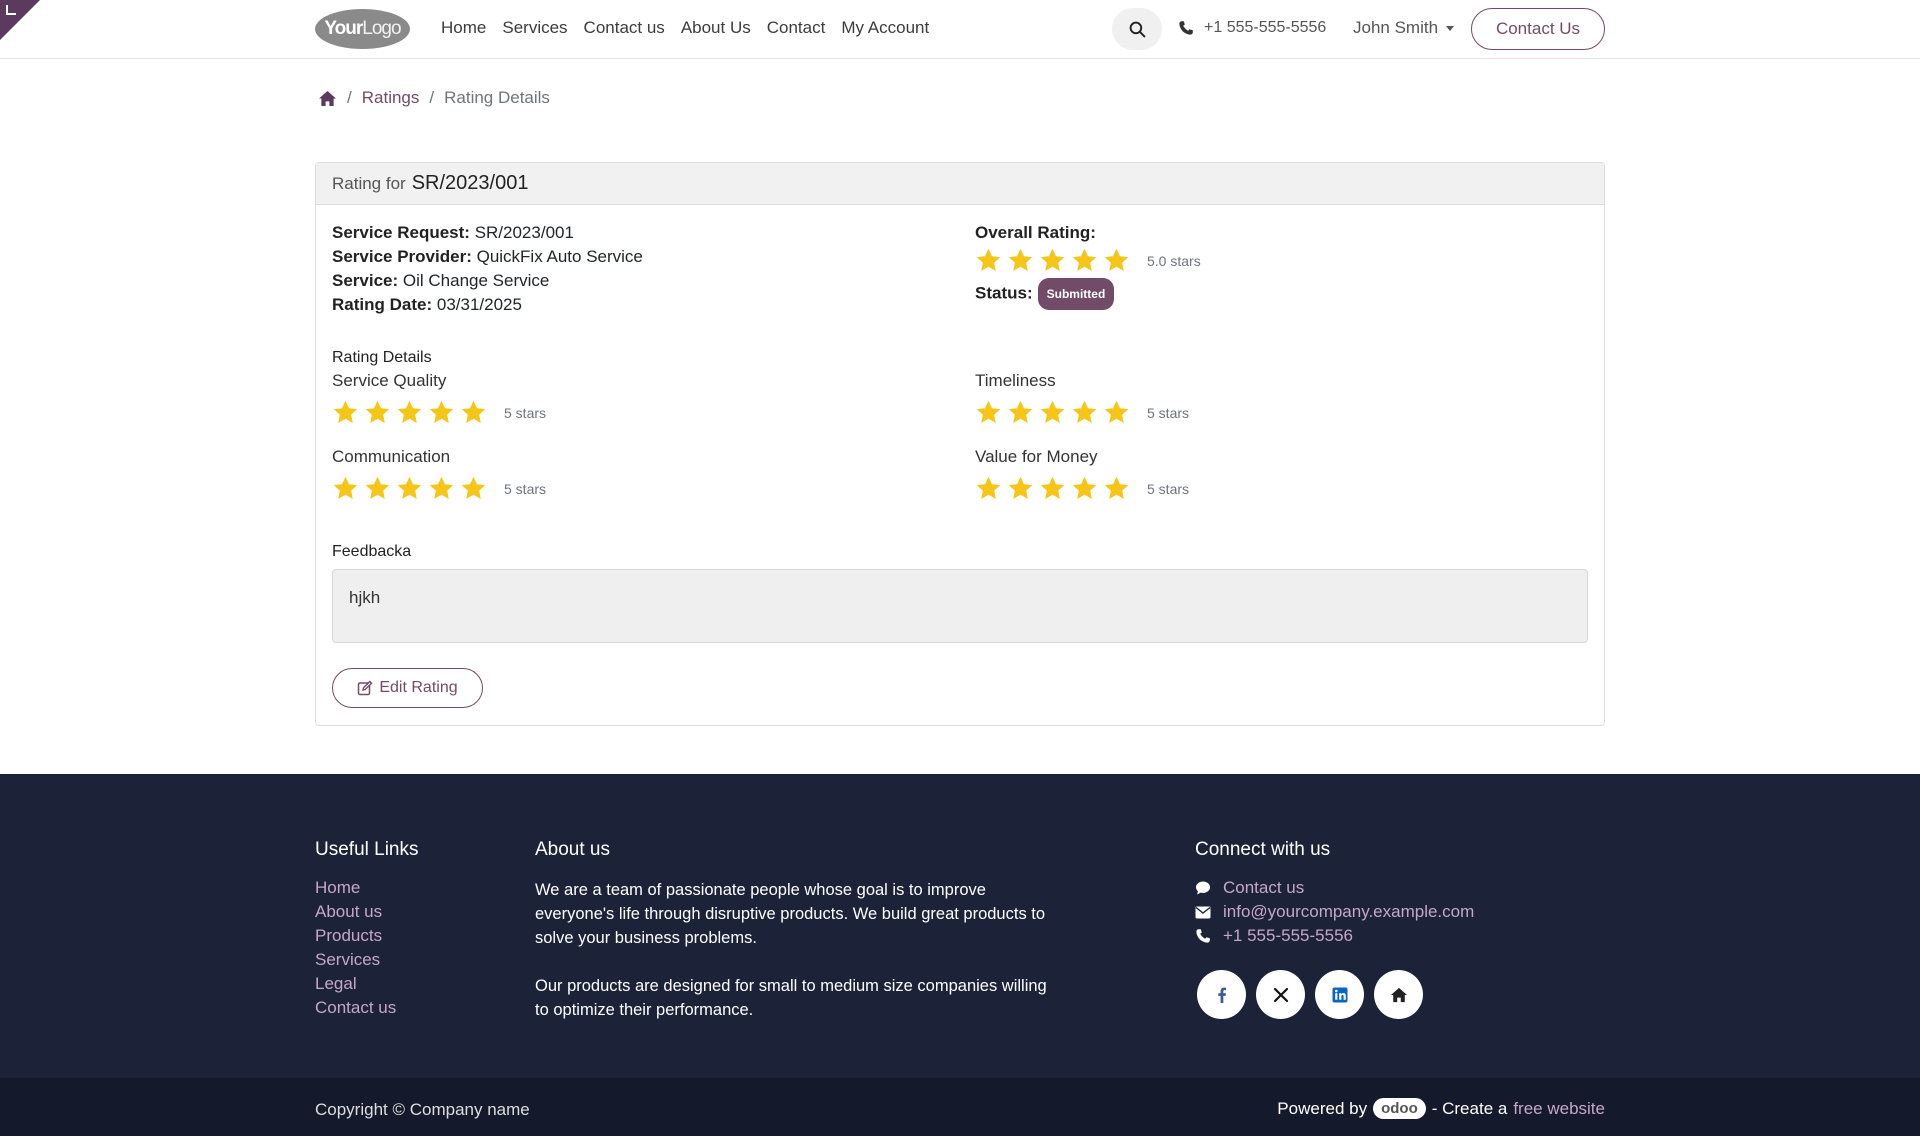 The height and width of the screenshot is (1136, 1920). I want to click on nav-home: Home, so click(463, 28).